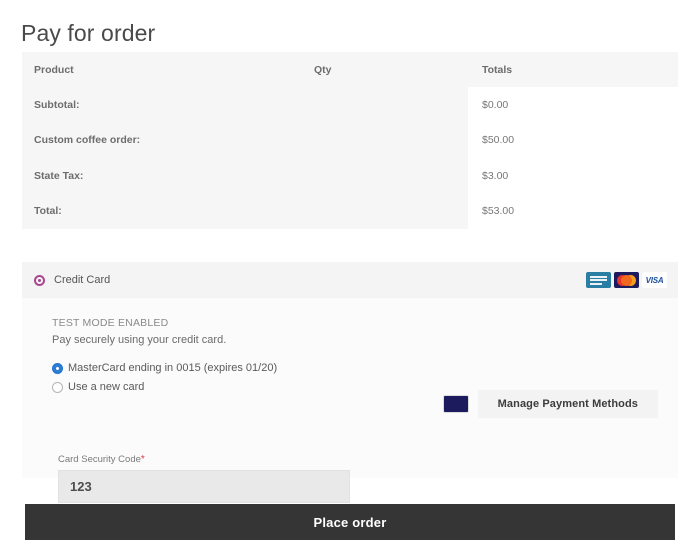  I want to click on mastercard-logo-icon, so click(626, 280).